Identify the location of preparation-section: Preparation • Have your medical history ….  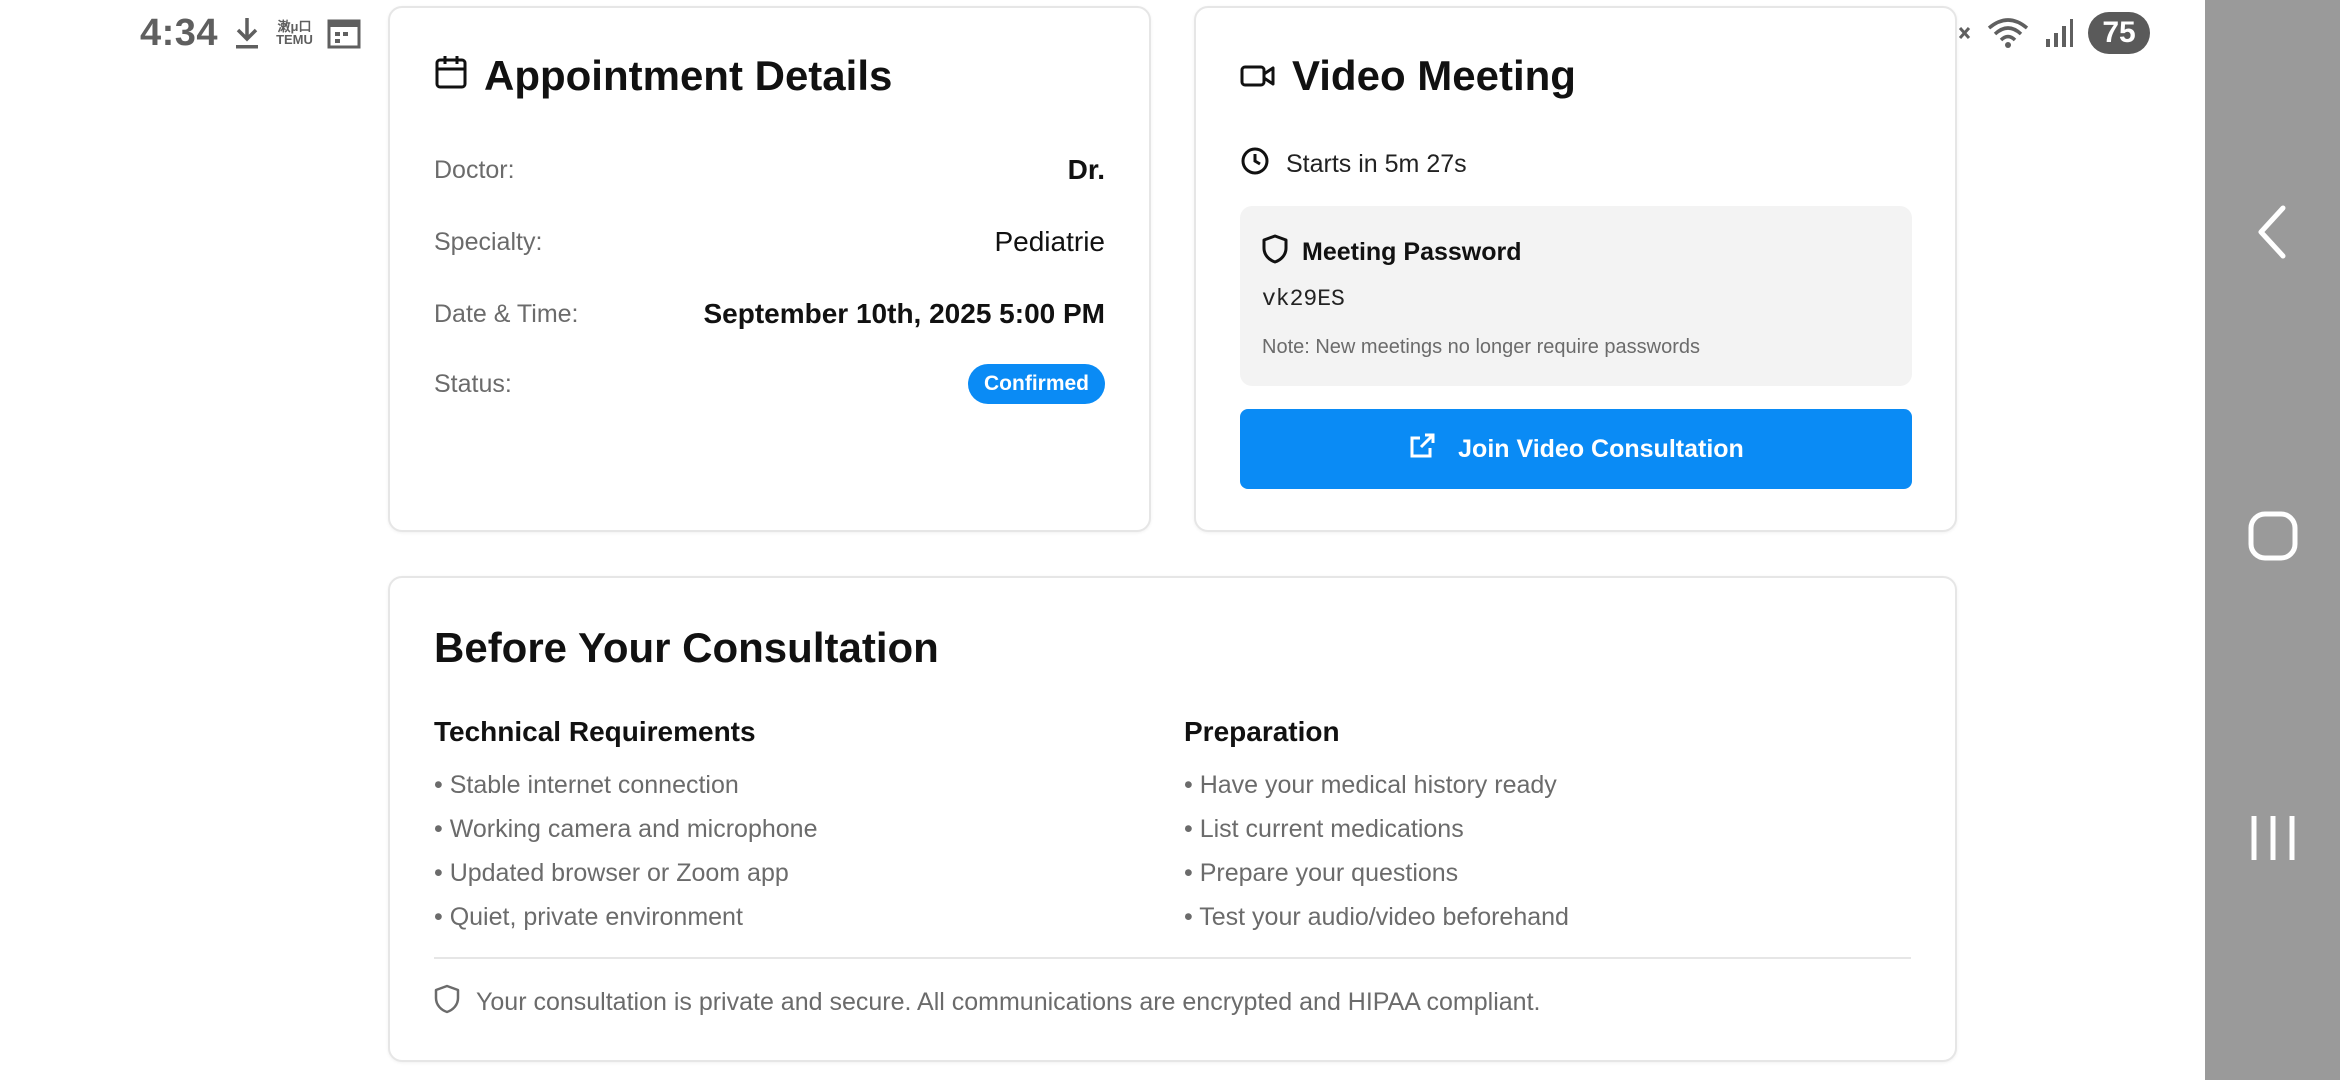
(1376, 831).